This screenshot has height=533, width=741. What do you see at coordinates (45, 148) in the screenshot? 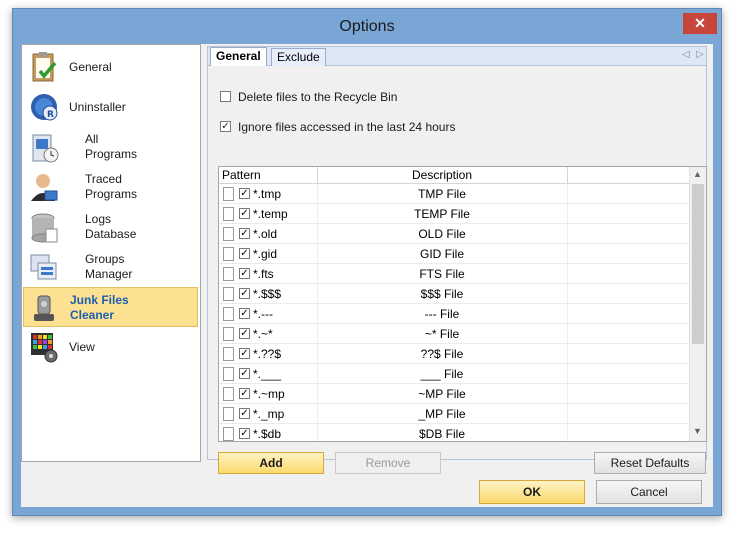
I see `all-programs-icon` at bounding box center [45, 148].